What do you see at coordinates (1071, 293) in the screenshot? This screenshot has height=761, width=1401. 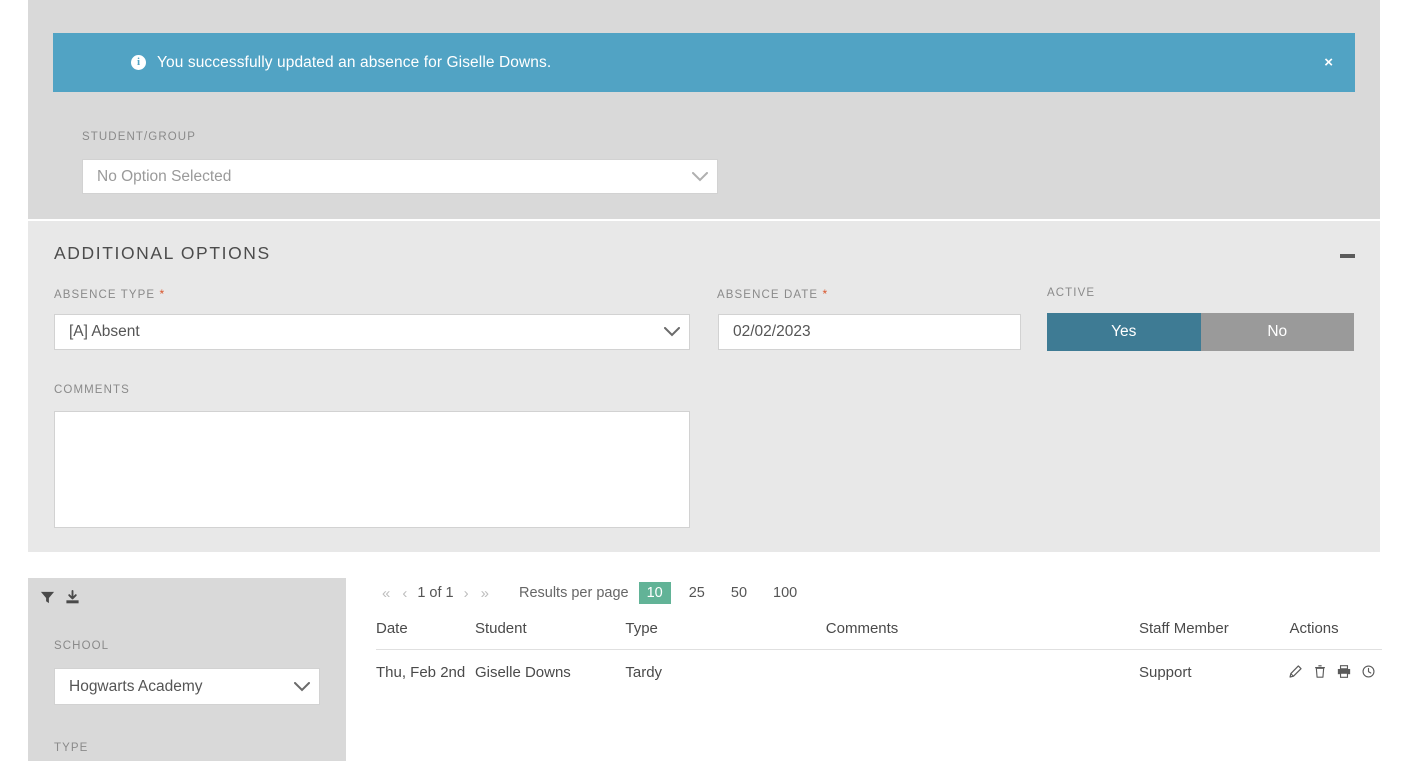 I see `active-label: ACTIVE` at bounding box center [1071, 293].